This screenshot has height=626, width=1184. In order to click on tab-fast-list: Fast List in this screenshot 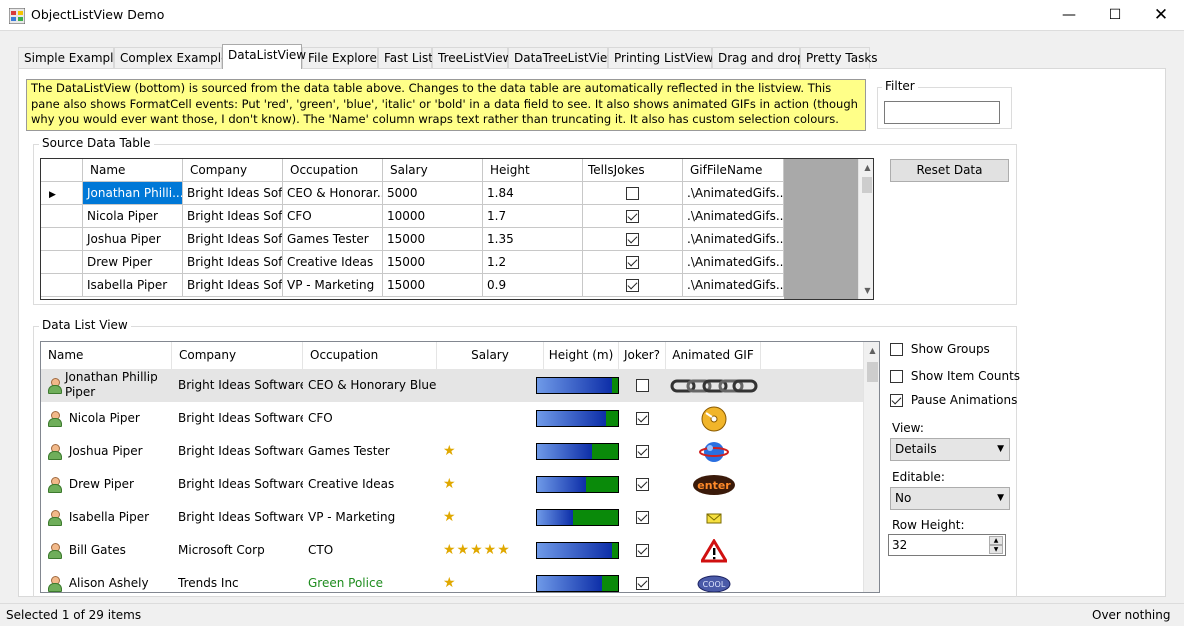, I will do `click(405, 57)`.